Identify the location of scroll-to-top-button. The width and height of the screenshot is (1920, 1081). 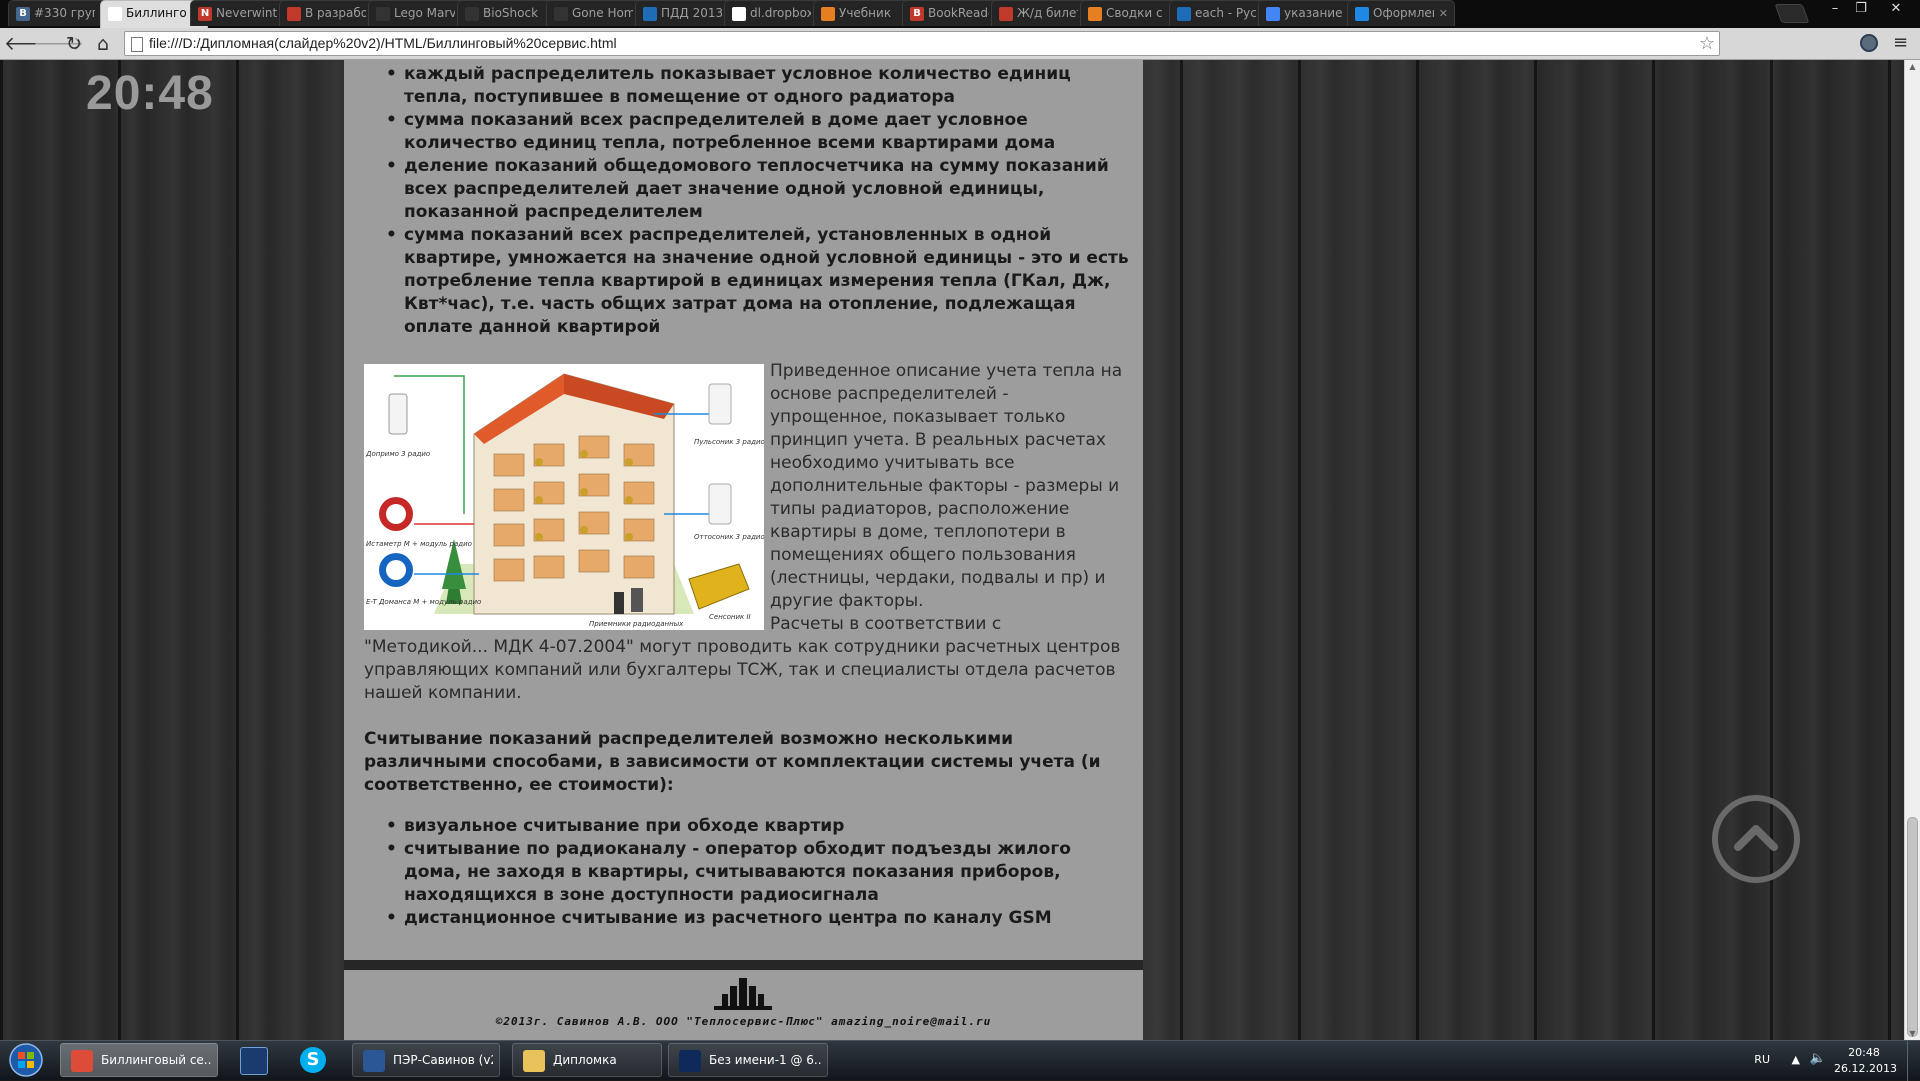
(1756, 839).